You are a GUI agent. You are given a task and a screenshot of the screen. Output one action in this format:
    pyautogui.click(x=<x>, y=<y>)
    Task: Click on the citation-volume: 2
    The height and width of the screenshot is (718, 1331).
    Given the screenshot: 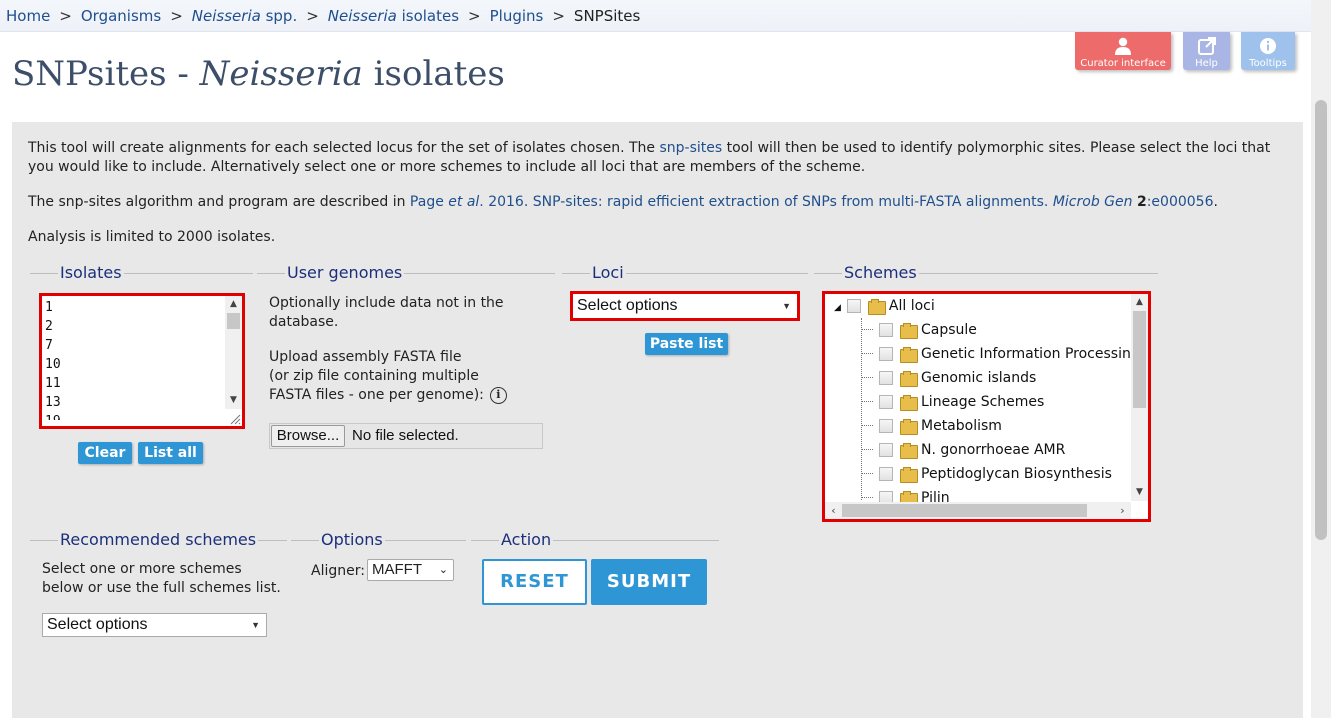 What is the action you would take?
    pyautogui.click(x=1141, y=202)
    